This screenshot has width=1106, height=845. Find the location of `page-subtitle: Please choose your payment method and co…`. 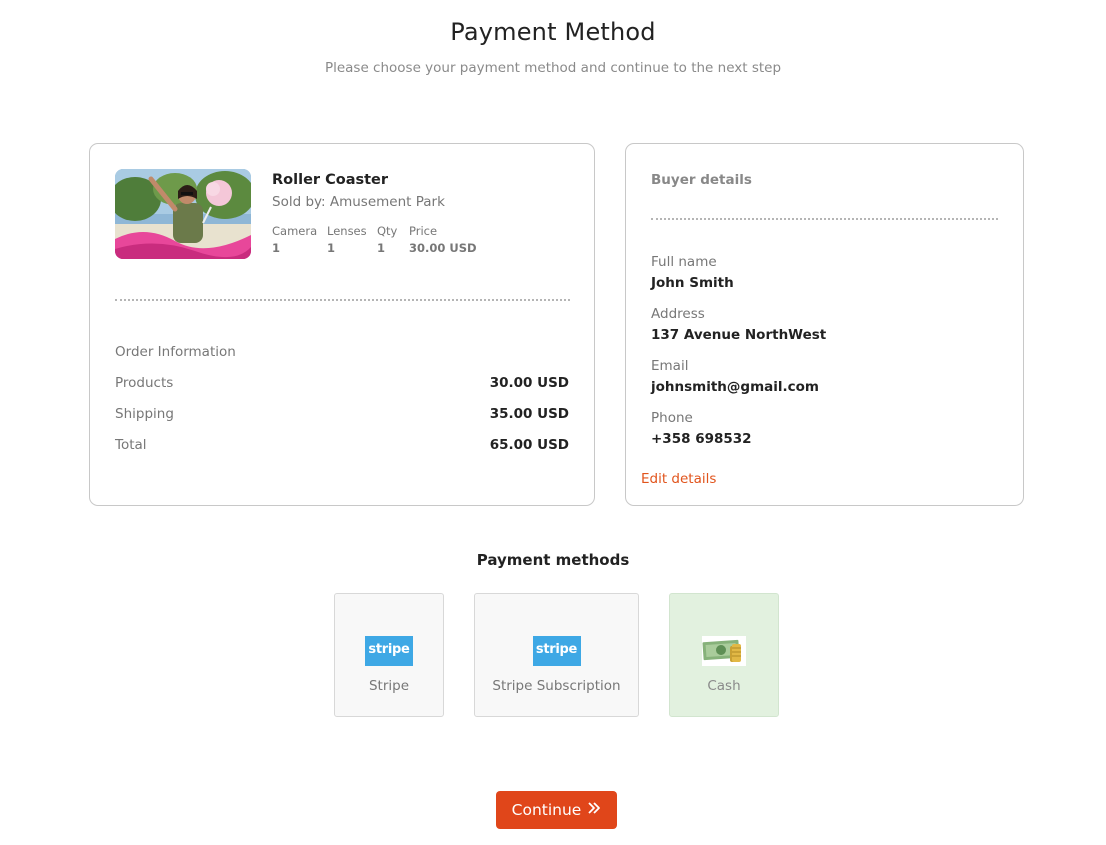

page-subtitle: Please choose your payment method and co… is located at coordinates (553, 68).